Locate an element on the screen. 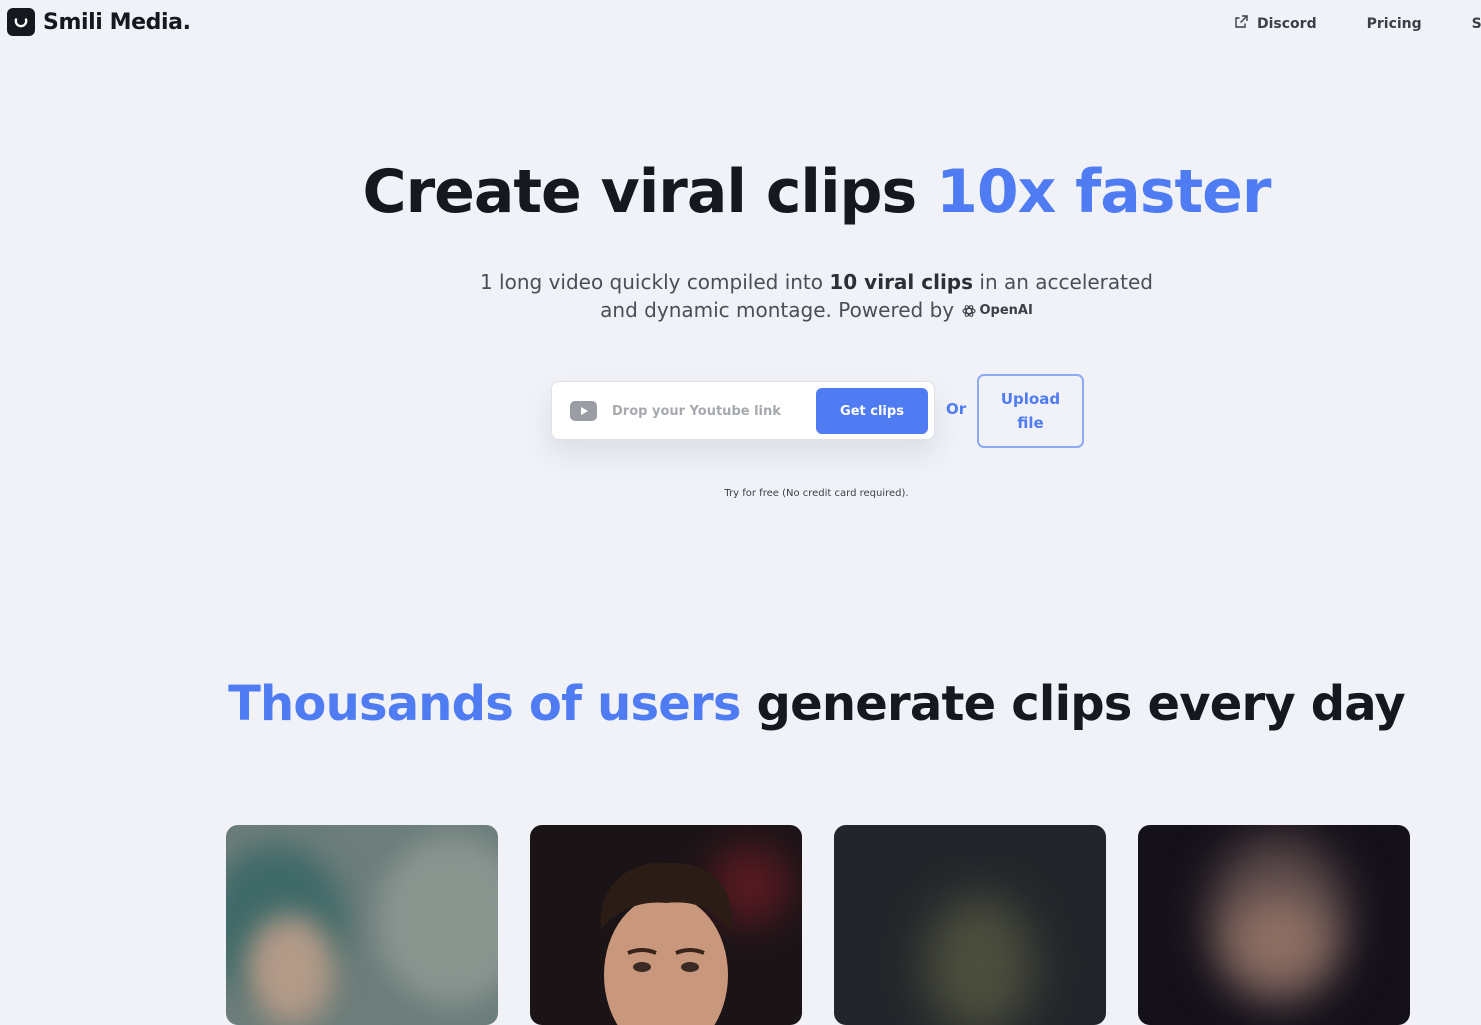 The width and height of the screenshot is (1481, 1025). openai-knot-icon is located at coordinates (968, 310).